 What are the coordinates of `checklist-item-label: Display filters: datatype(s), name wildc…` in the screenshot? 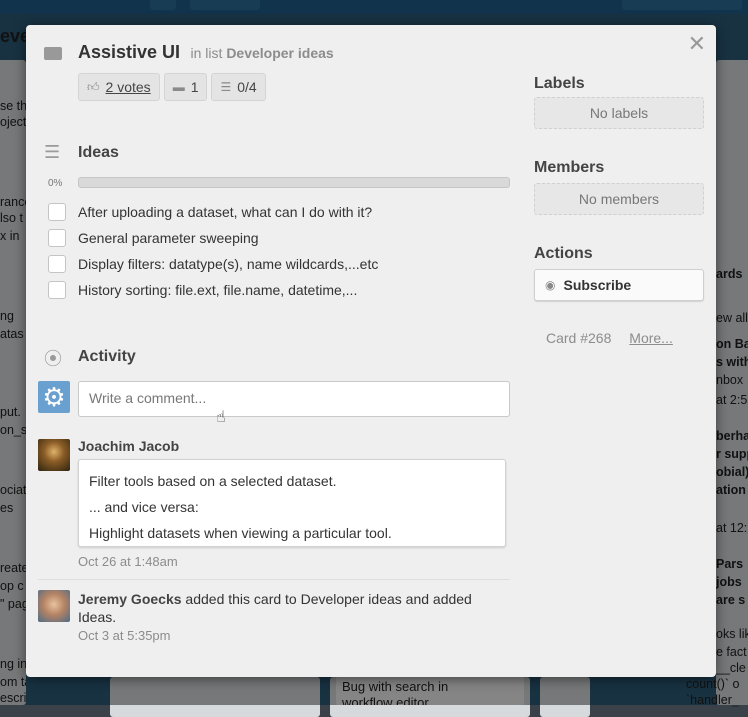 It's located at (228, 264).